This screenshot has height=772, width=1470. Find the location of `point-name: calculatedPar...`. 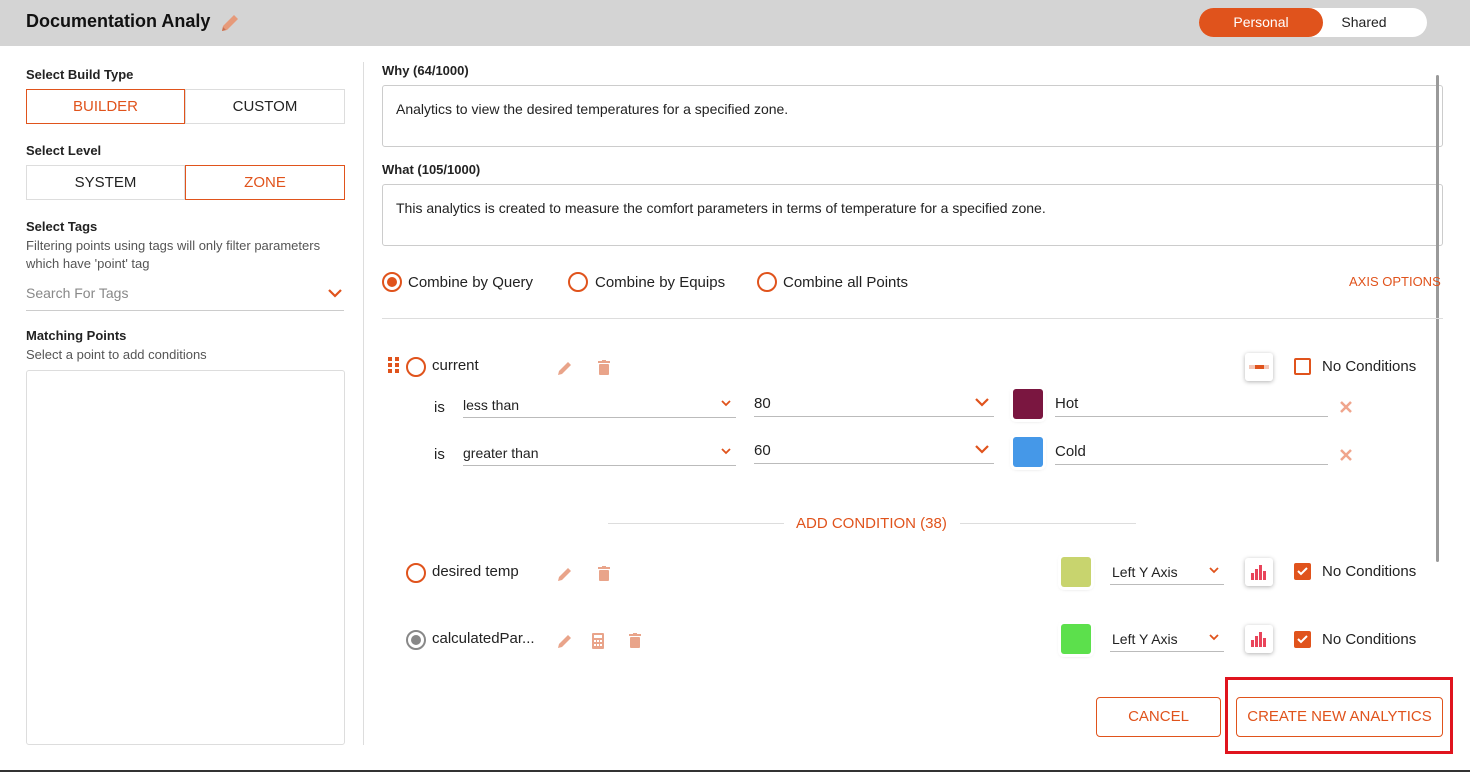

point-name: calculatedPar... is located at coordinates (483, 638).